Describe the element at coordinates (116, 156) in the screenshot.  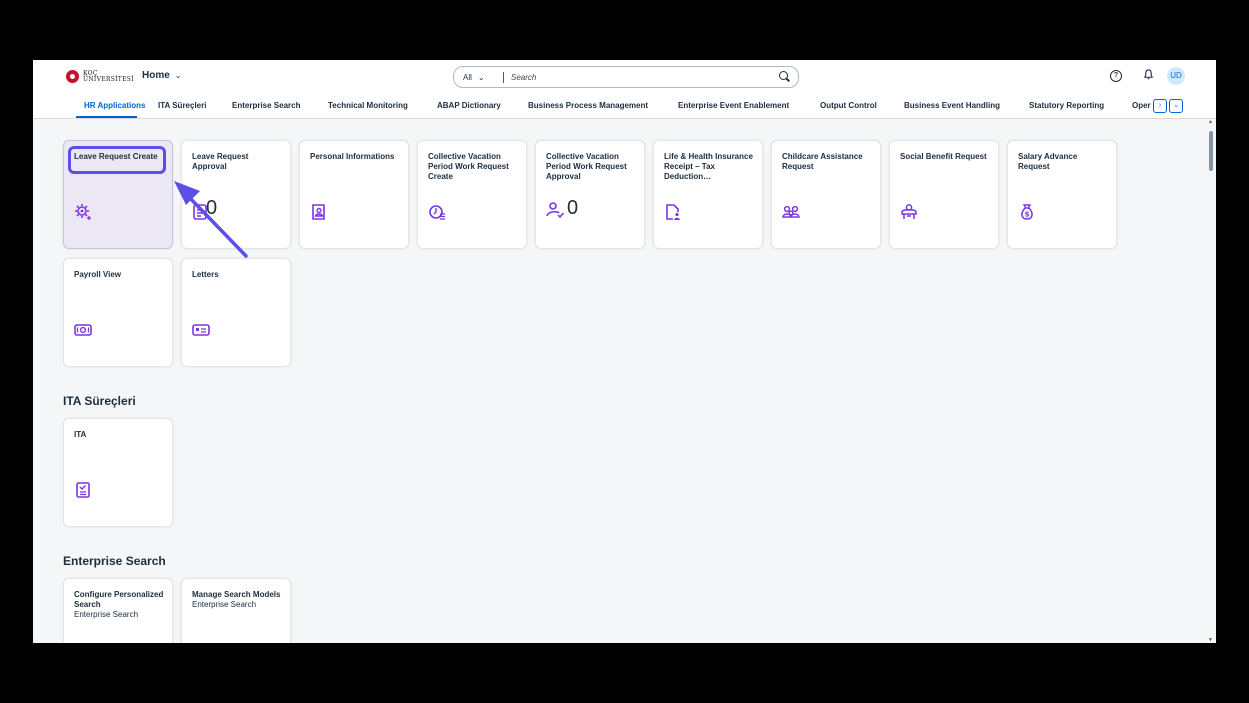
I see `tile-title: Leave Request Create` at that location.